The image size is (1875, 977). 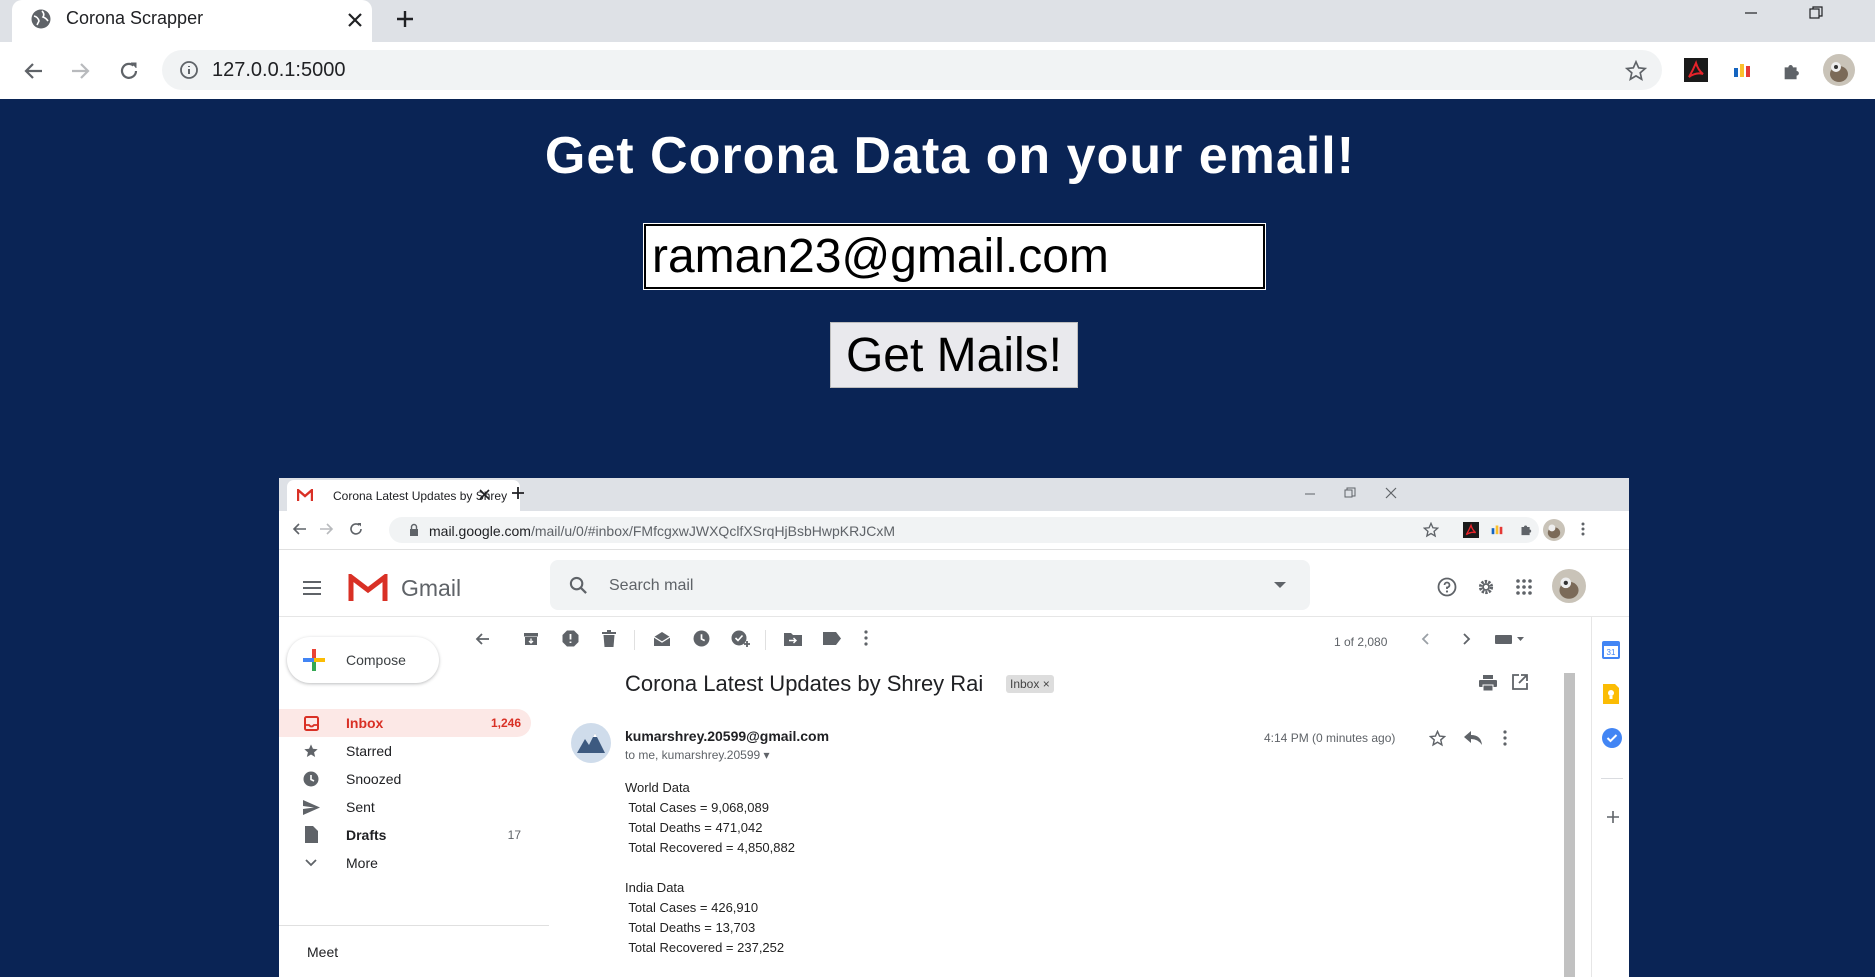 I want to click on keep-icon, so click(x=1611, y=694).